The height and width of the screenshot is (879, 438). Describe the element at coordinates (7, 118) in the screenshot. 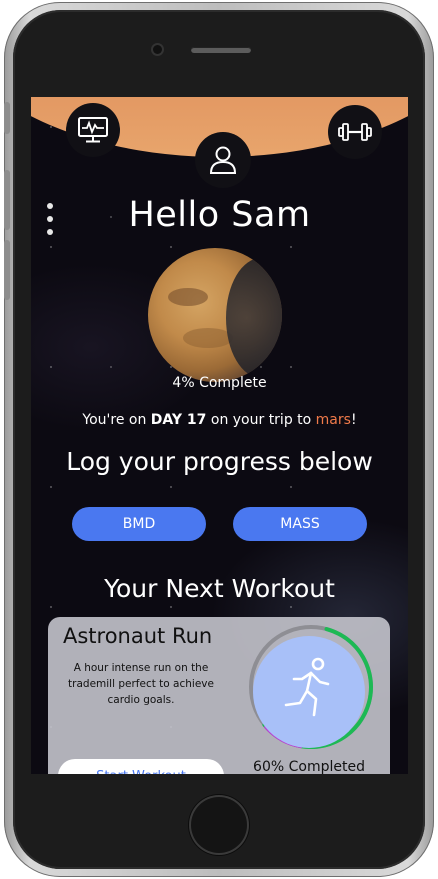

I see `mute-switch` at that location.